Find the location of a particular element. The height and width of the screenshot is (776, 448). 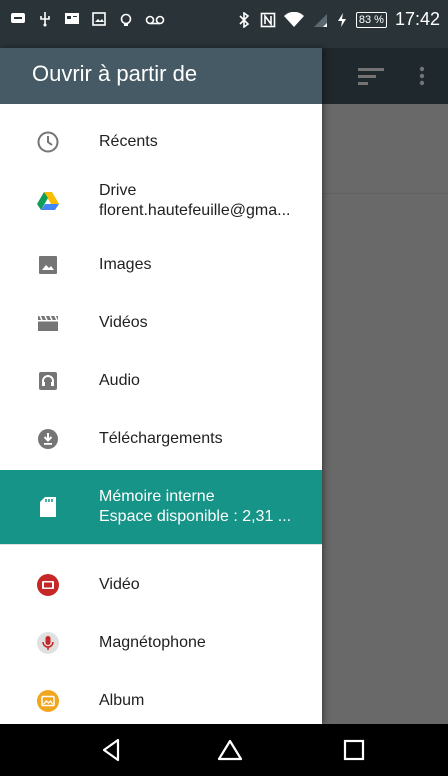

download-icon is located at coordinates (48, 439).